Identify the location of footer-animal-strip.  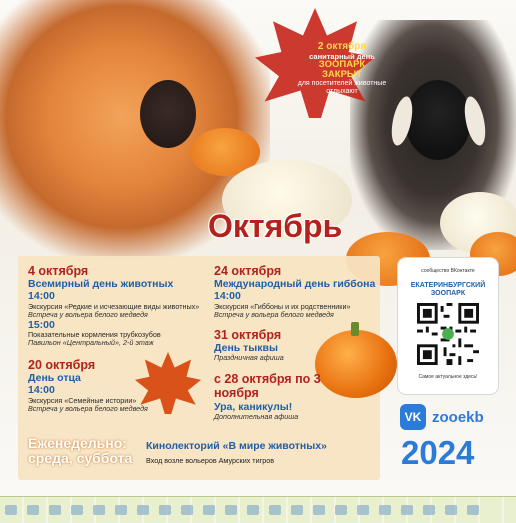
(258, 509).